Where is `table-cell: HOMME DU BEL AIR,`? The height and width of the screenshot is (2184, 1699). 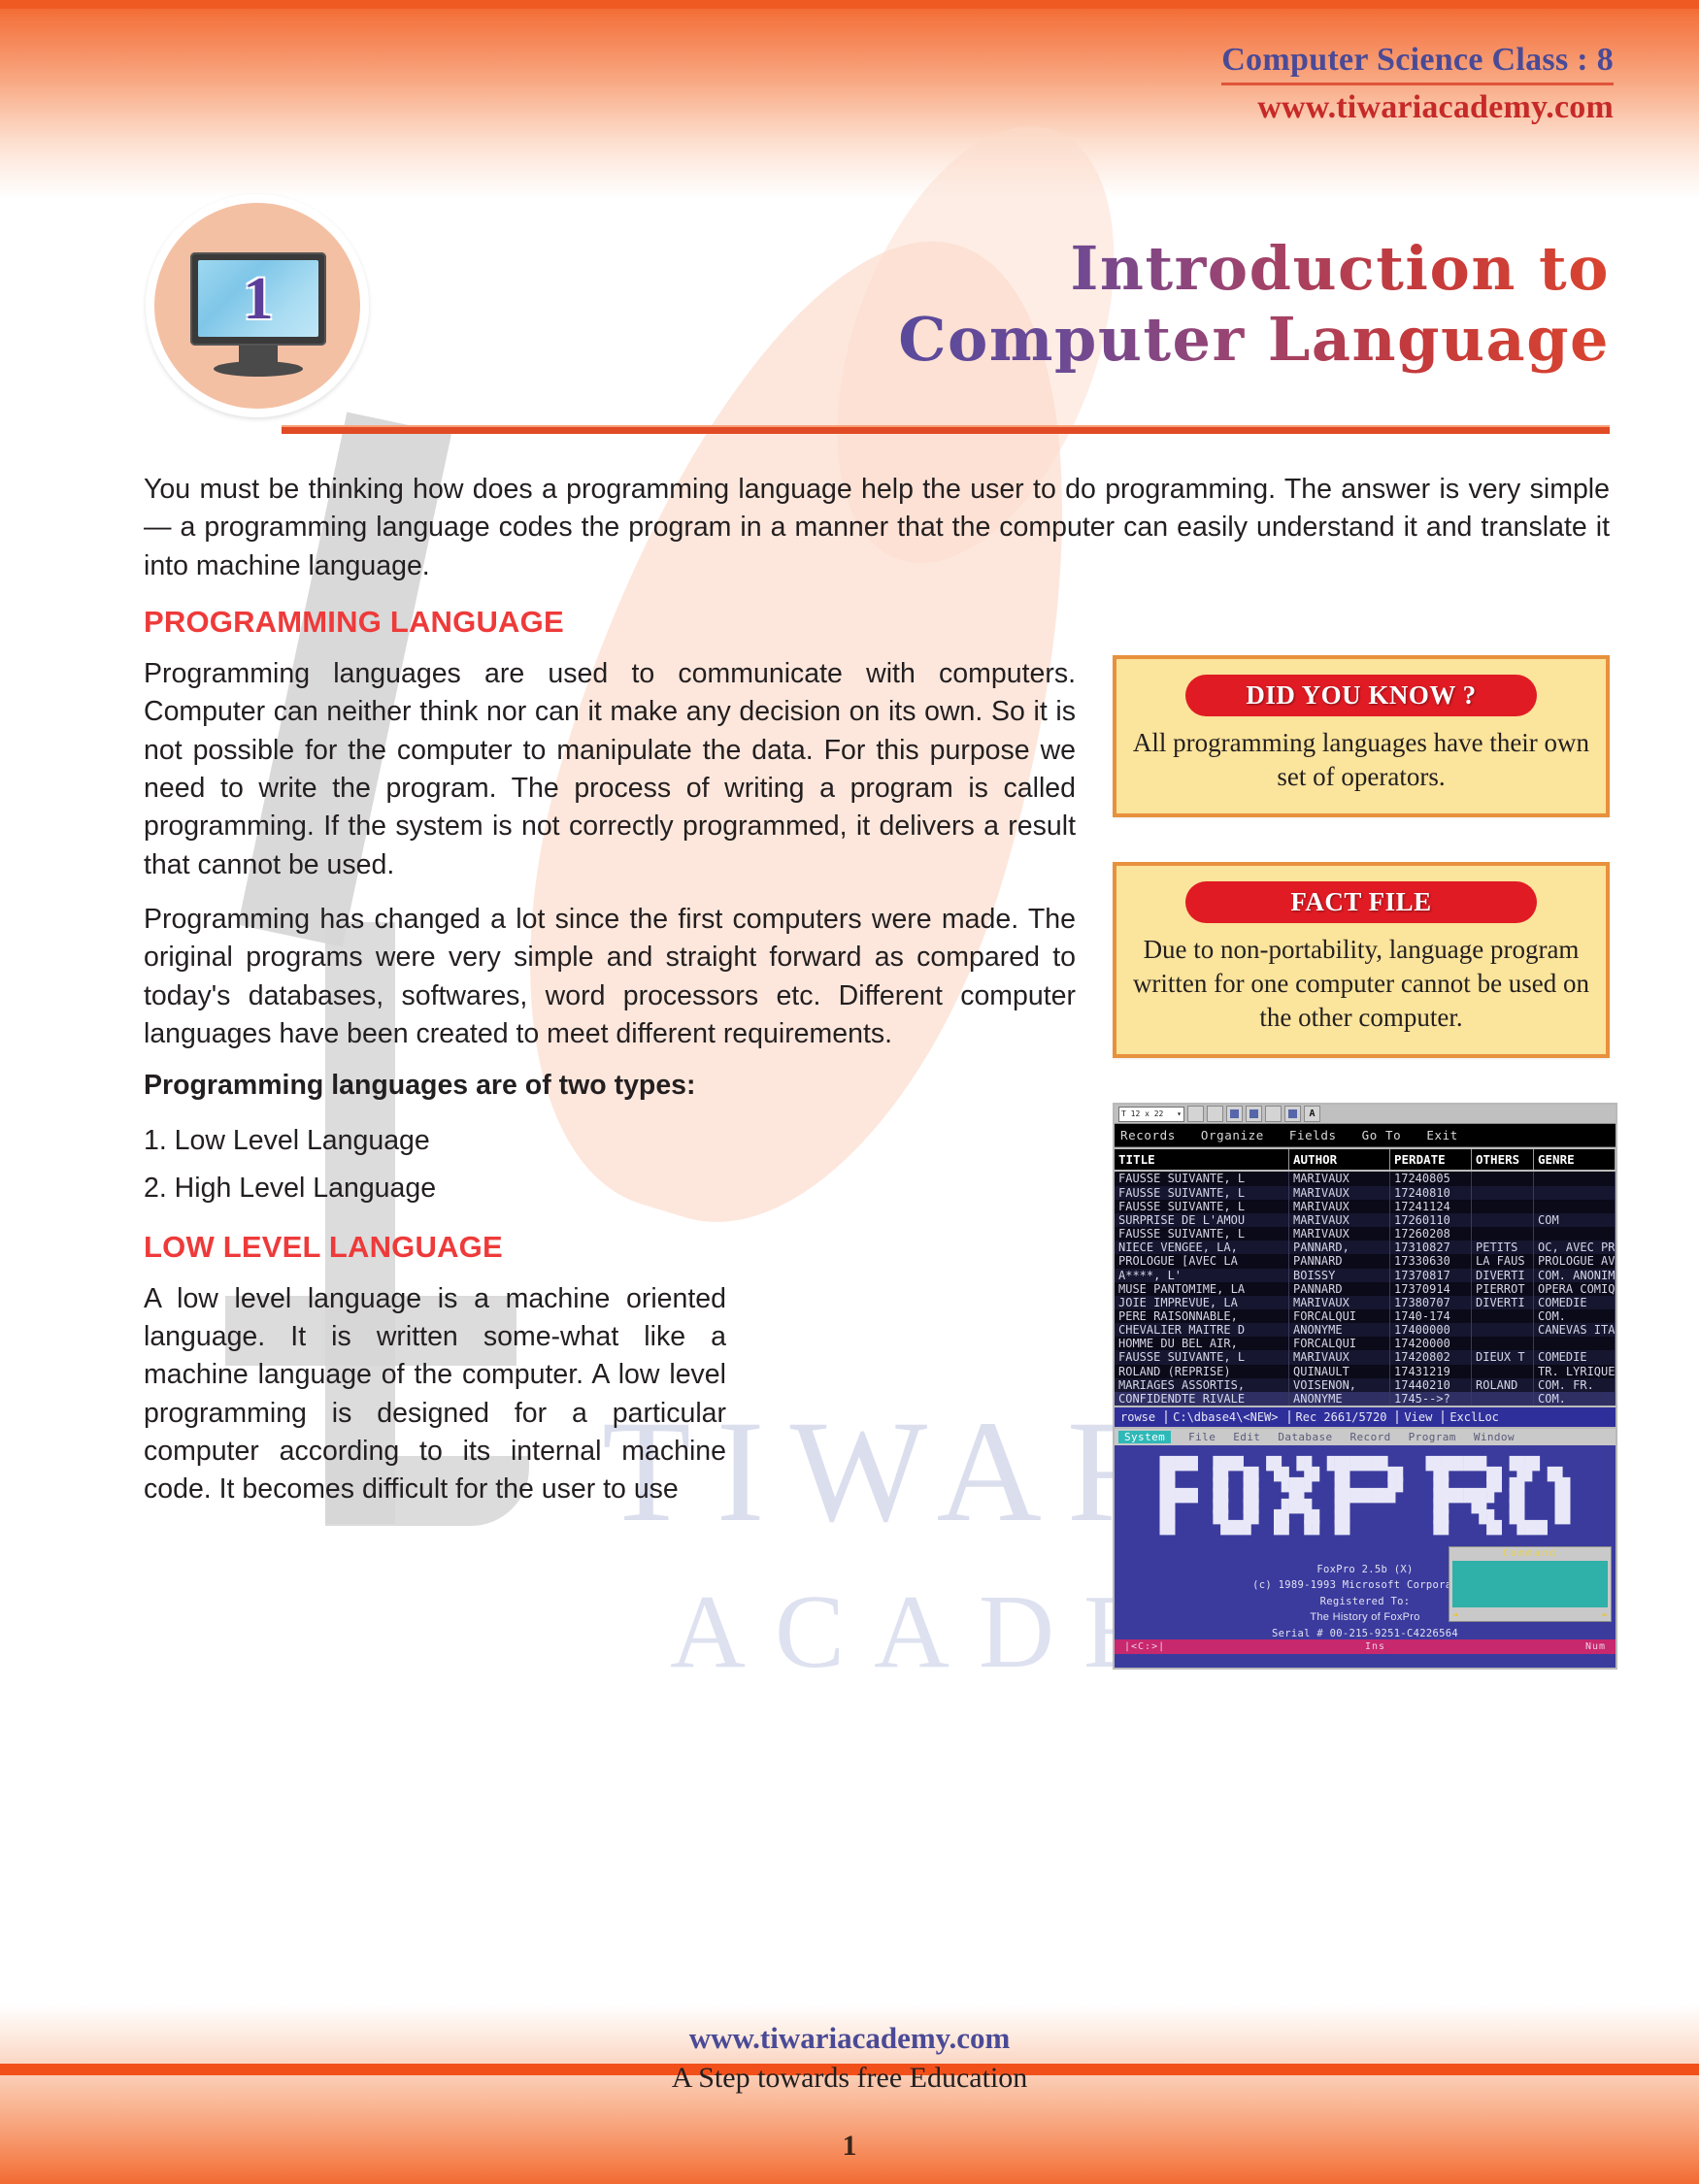
table-cell: HOMME DU BEL AIR, is located at coordinates (1202, 1344).